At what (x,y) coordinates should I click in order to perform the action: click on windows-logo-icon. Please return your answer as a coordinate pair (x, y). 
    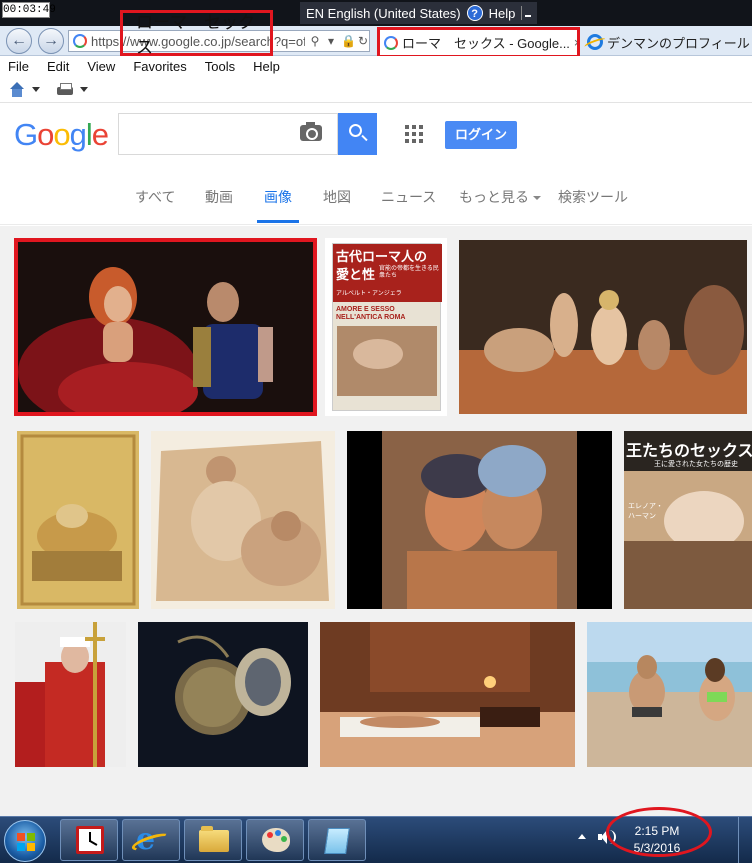
    Looking at the image, I should click on (26, 842).